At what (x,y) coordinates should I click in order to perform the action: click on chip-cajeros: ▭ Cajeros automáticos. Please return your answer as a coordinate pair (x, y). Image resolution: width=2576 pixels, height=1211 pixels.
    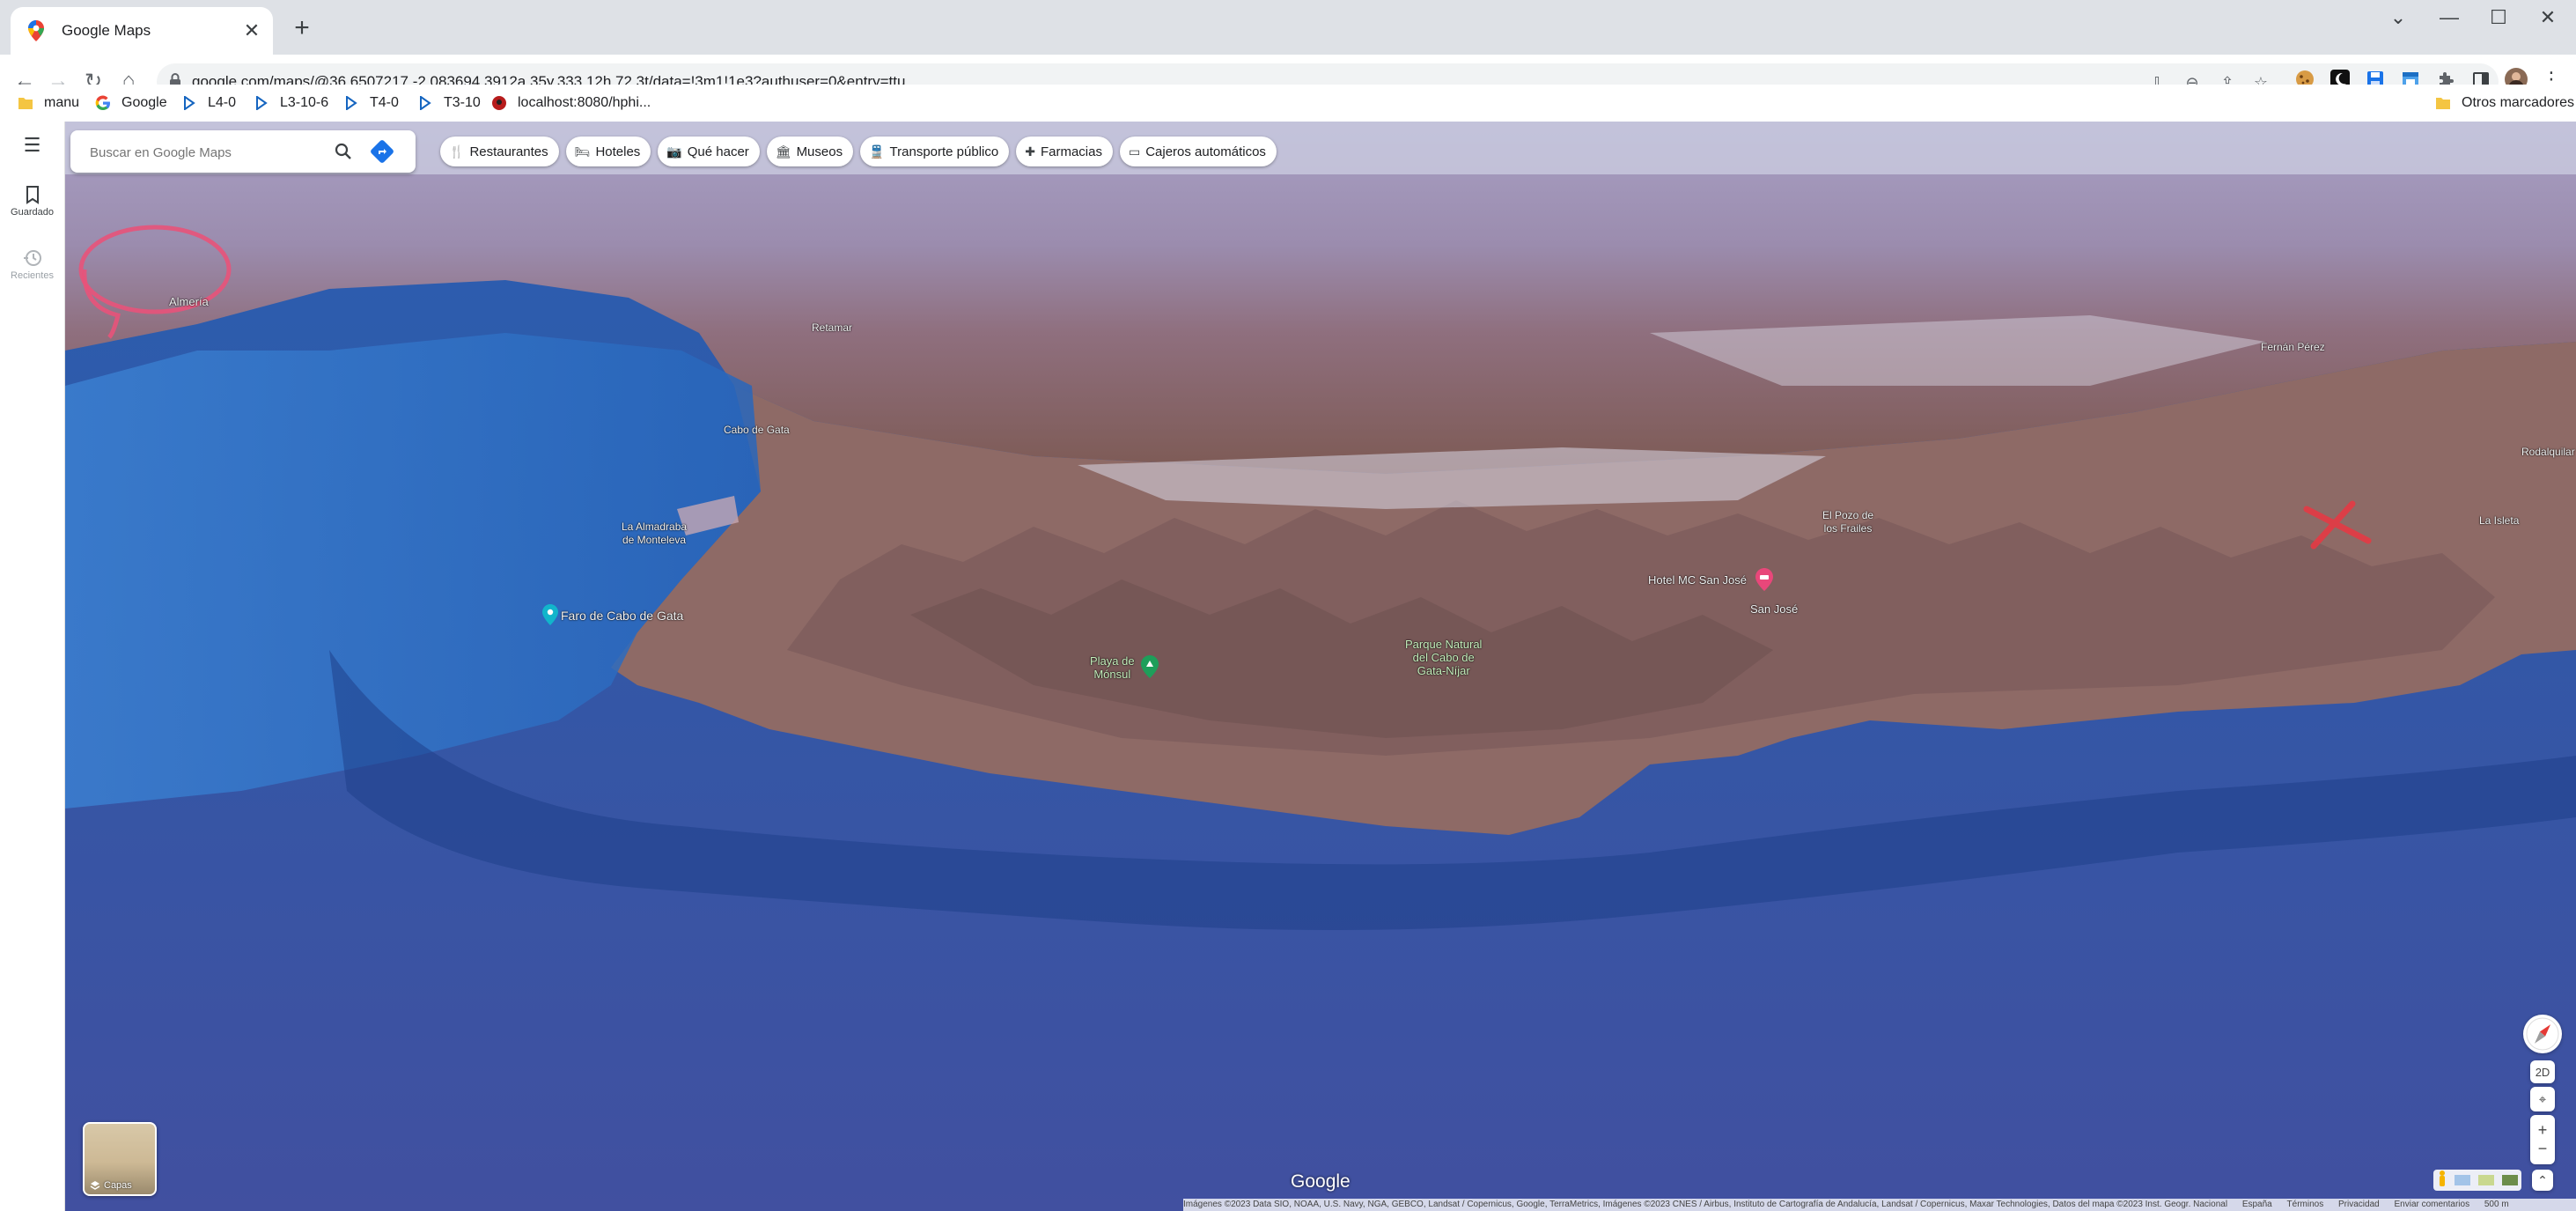
    Looking at the image, I should click on (1198, 151).